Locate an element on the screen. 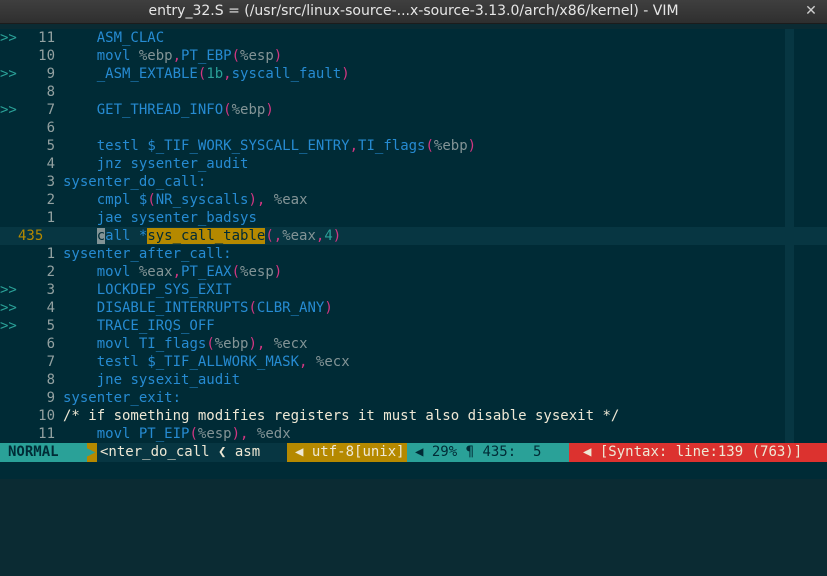  line-text: GET_THREAD_INFO(%ebp) is located at coordinates (185, 110).